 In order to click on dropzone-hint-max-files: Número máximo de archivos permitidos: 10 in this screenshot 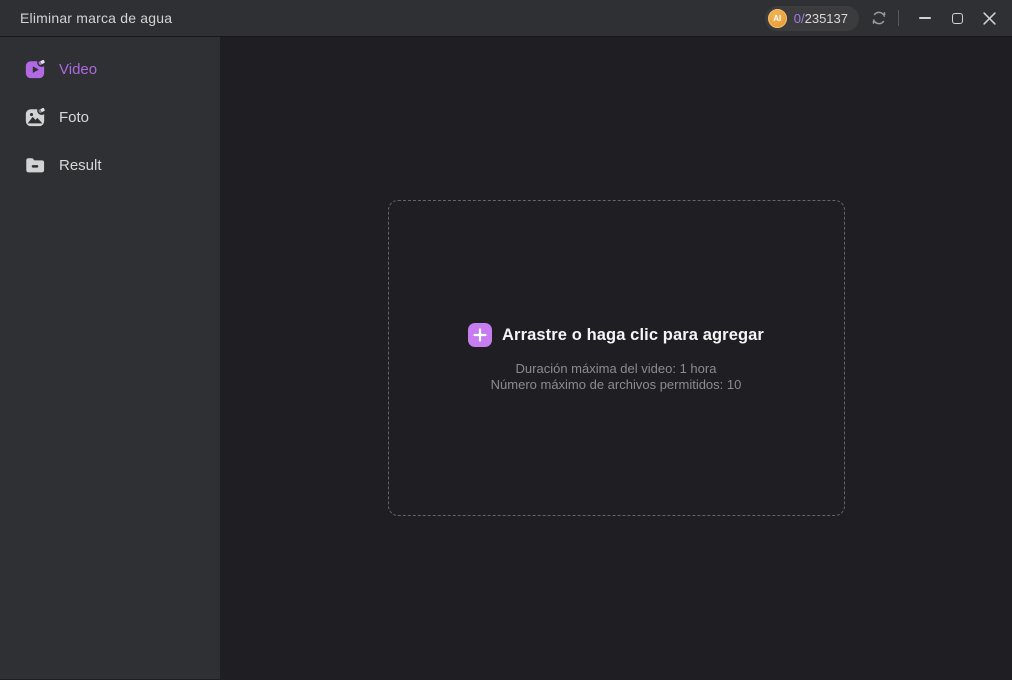, I will do `click(616, 384)`.